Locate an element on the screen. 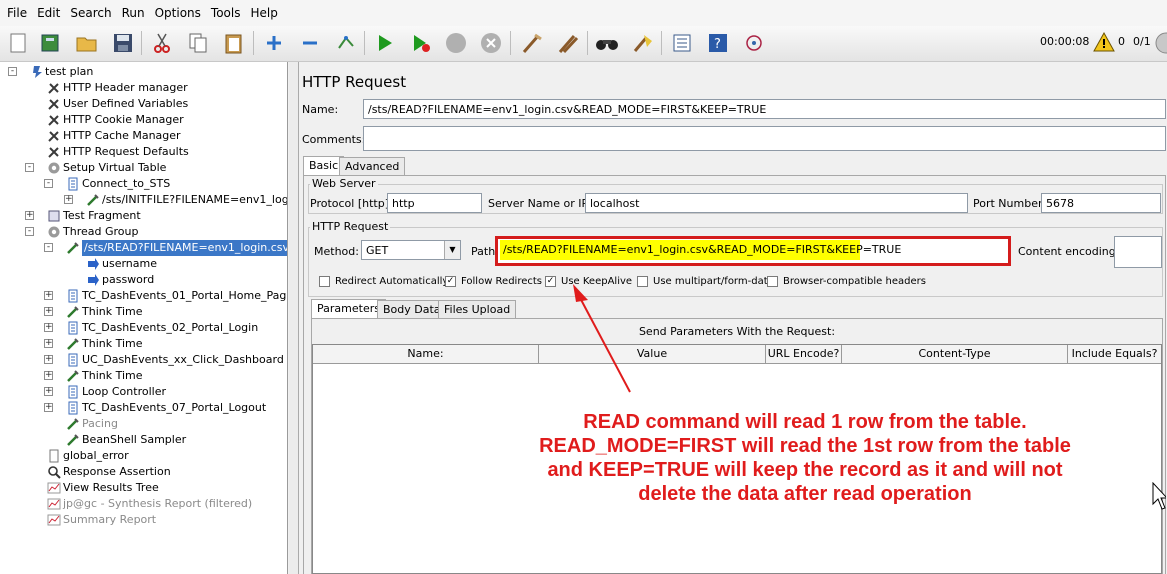  menu-help: Help is located at coordinates (263, 13).